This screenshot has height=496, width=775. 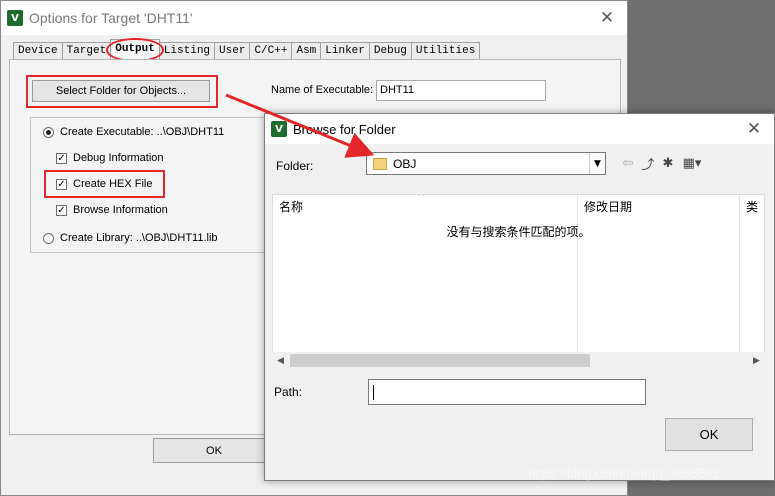 I want to click on annotation-arrow, so click(x=300, y=125).